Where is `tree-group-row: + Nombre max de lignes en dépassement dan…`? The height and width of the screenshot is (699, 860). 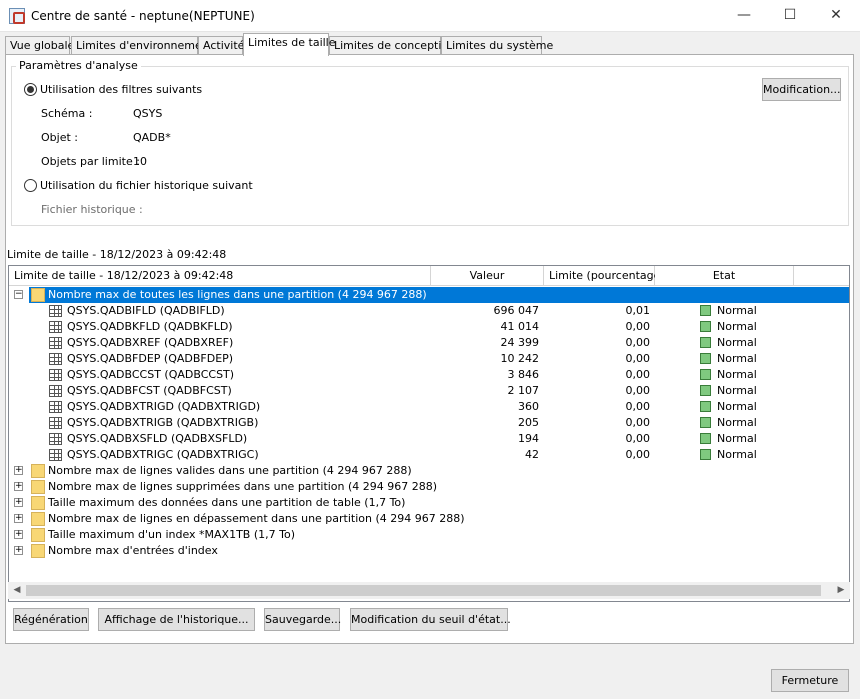
tree-group-row: + Nombre max de lignes en dépassement dan… is located at coordinates (429, 519).